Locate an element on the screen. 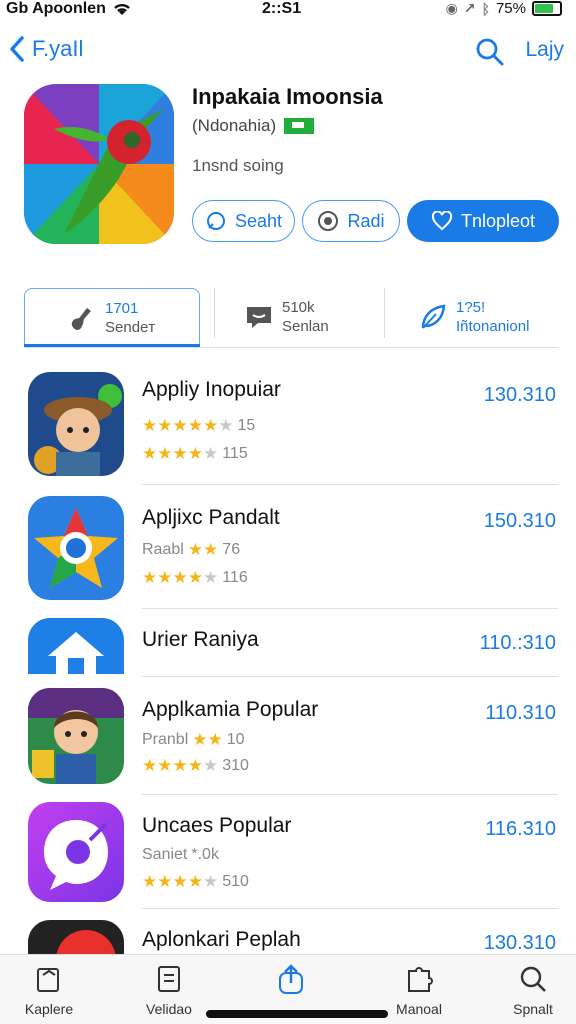 This screenshot has width=576, height=1024. back-label: F.yaIl is located at coordinates (58, 48).